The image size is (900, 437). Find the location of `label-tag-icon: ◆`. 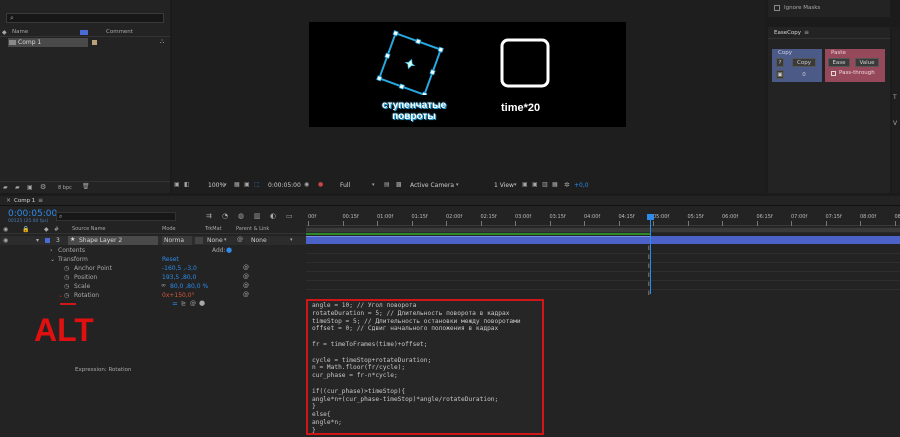

label-tag-icon: ◆ is located at coordinates (46, 230).